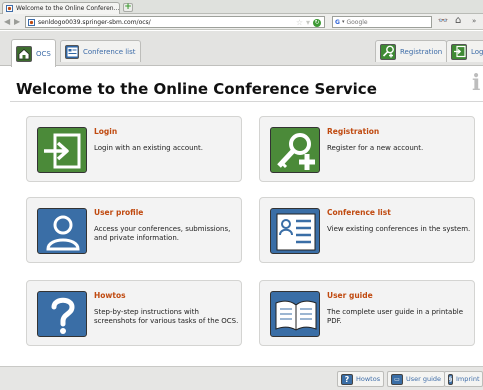 Image resolution: width=483 pixels, height=390 pixels. I want to click on forward-arrow-icon: ▶, so click(17, 21).